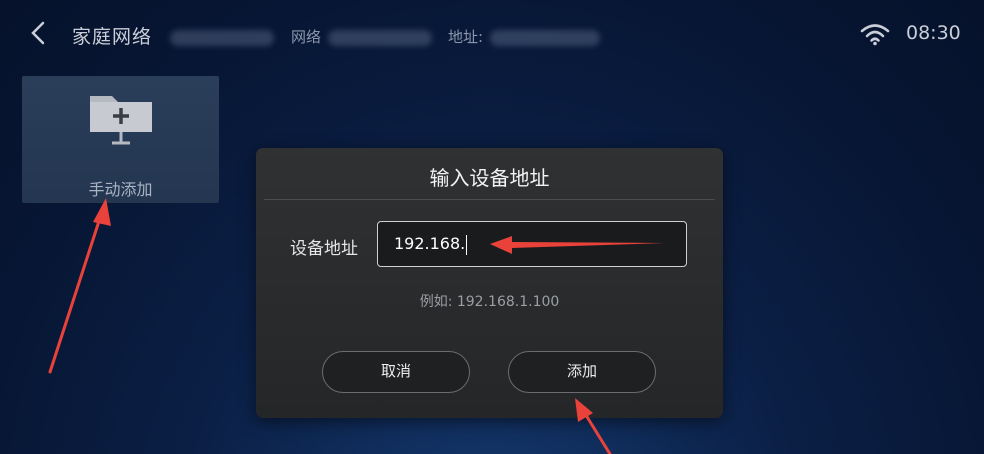  What do you see at coordinates (79, 286) in the screenshot?
I see `annotation-arrow-tile` at bounding box center [79, 286].